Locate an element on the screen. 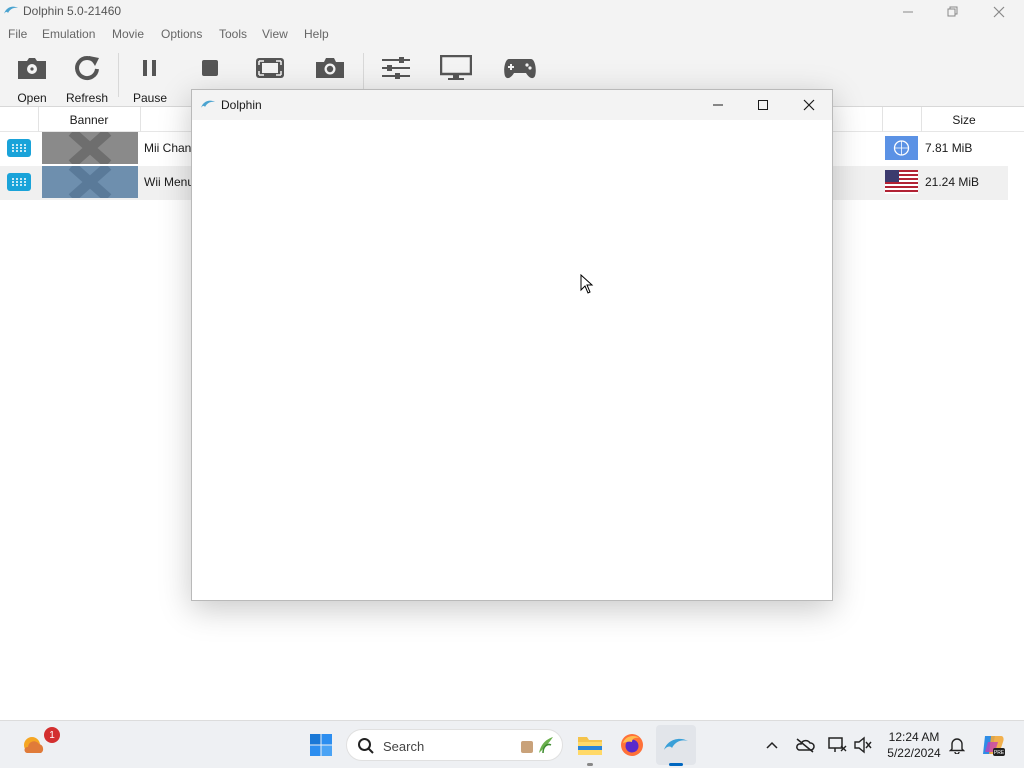 Image resolution: width=1024 pixels, height=769 pixels. taskbar: 1 Search 12:24 AM 5/22/2024 PRE is located at coordinates (512, 744).